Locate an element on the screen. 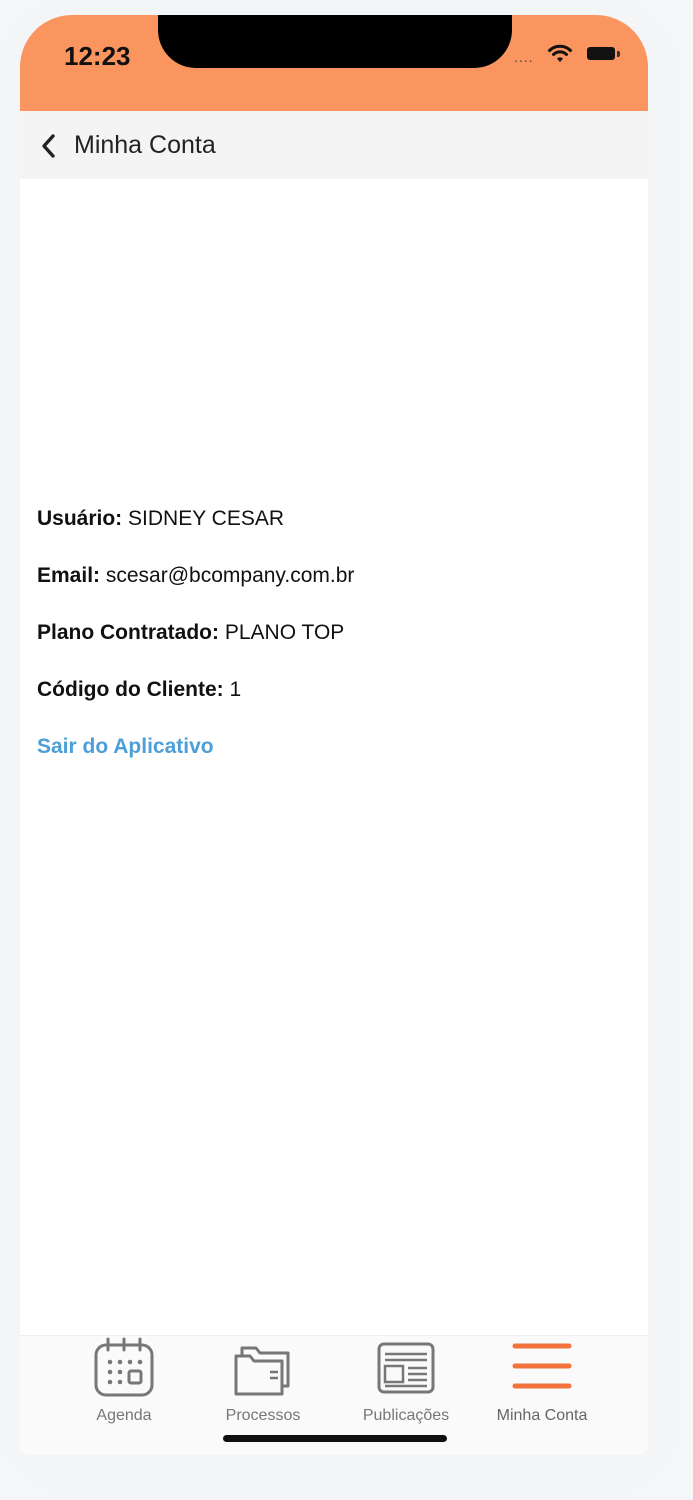 This screenshot has height=1500, width=693. home-indicator is located at coordinates (335, 1438).